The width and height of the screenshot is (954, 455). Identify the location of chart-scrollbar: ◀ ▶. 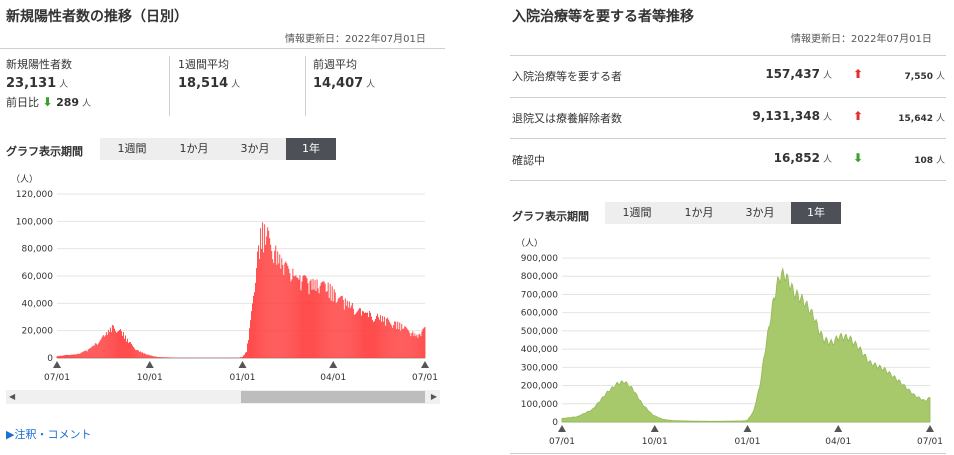
(223, 397).